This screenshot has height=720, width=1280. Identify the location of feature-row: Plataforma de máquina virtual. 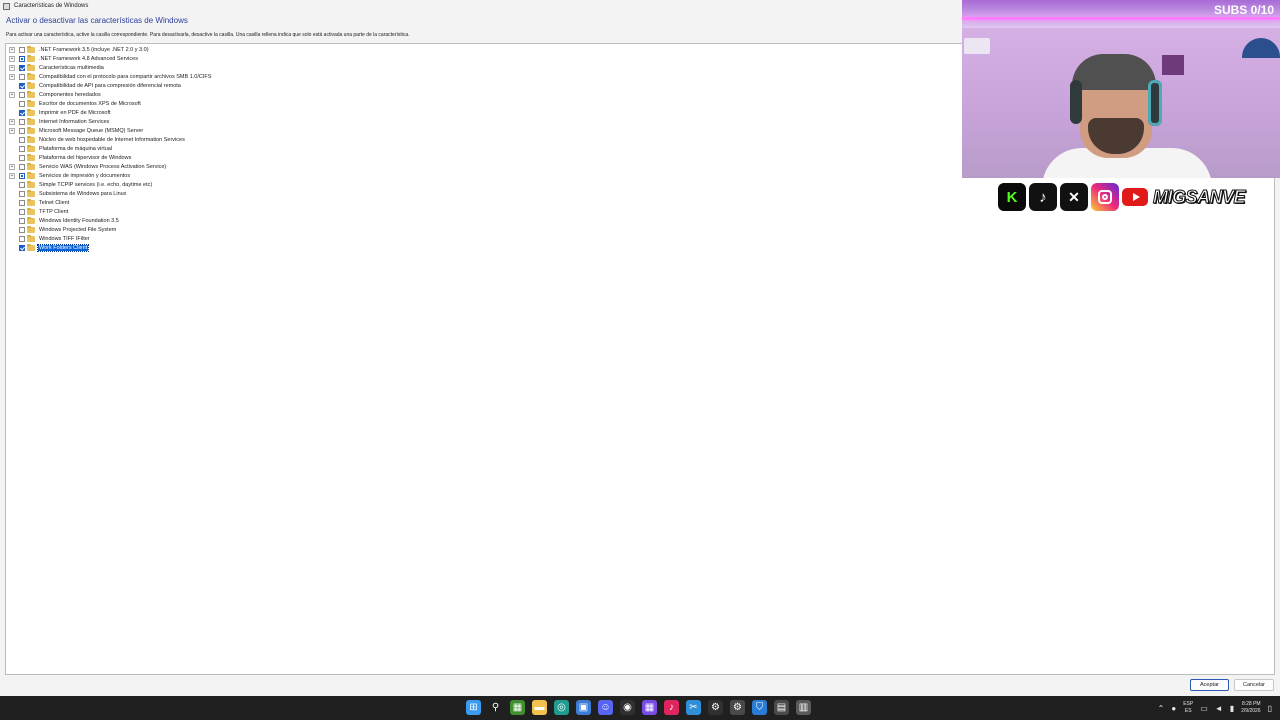
(59, 148).